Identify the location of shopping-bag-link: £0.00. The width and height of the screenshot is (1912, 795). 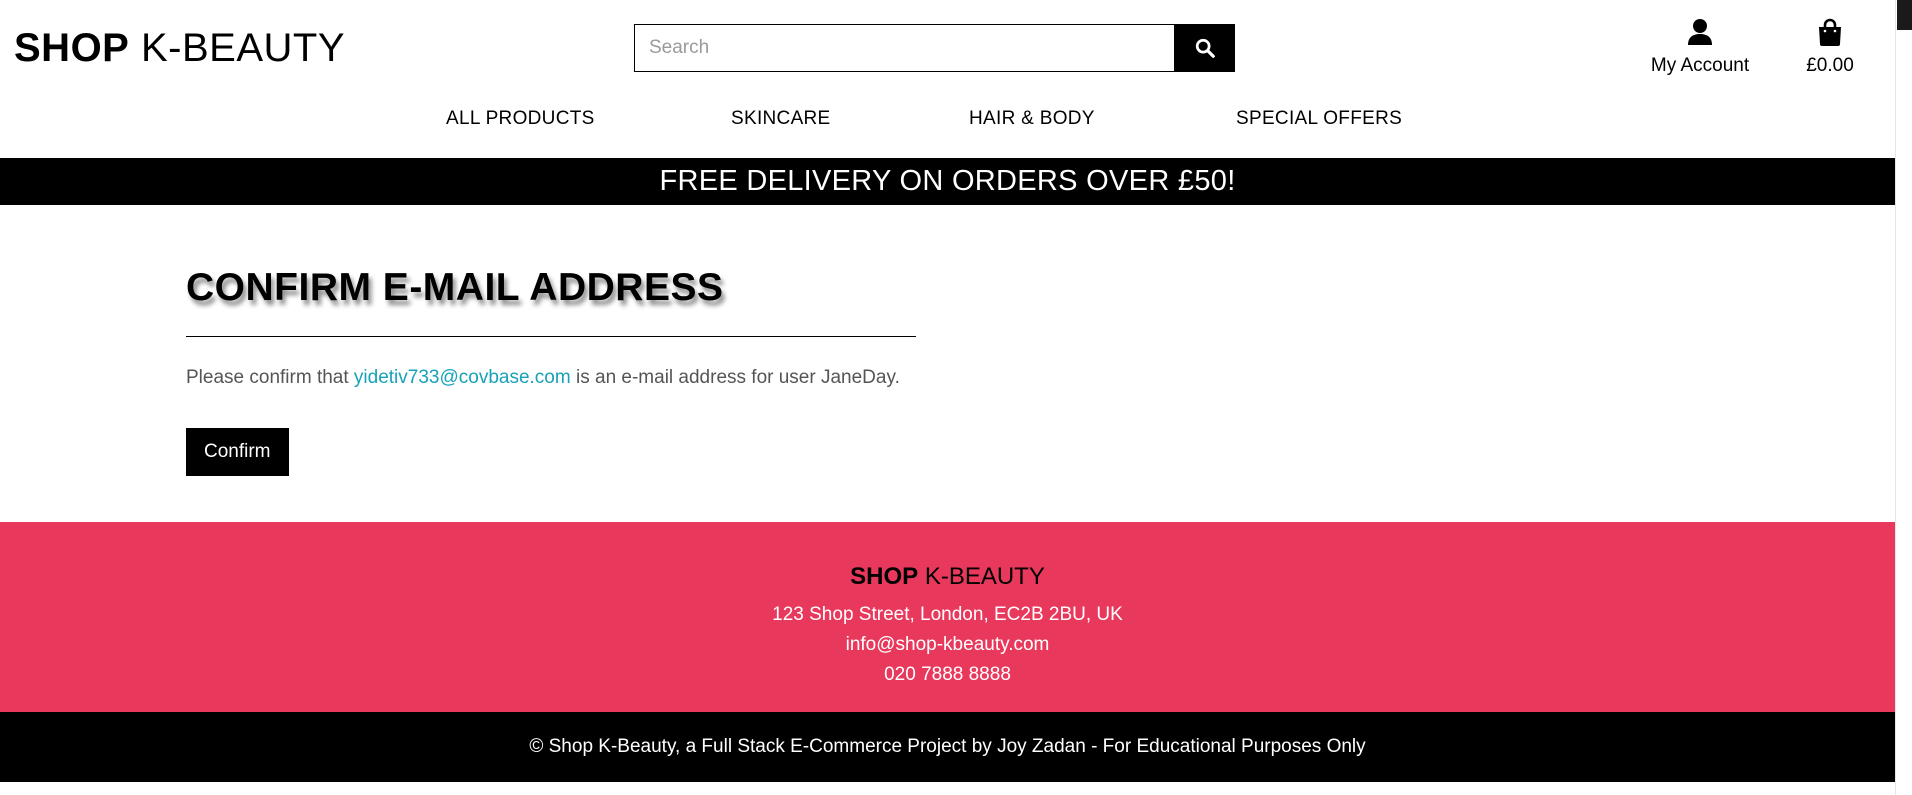
(1830, 47).